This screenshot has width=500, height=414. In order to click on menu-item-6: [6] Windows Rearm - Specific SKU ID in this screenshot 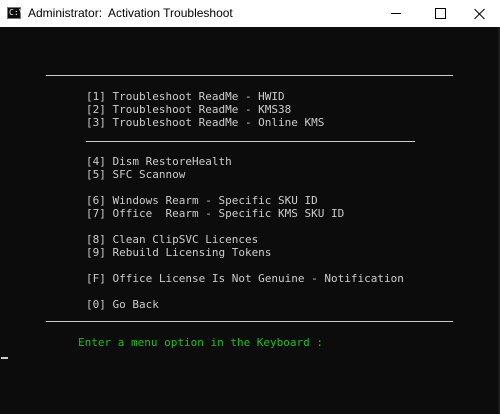, I will do `click(202, 200)`.